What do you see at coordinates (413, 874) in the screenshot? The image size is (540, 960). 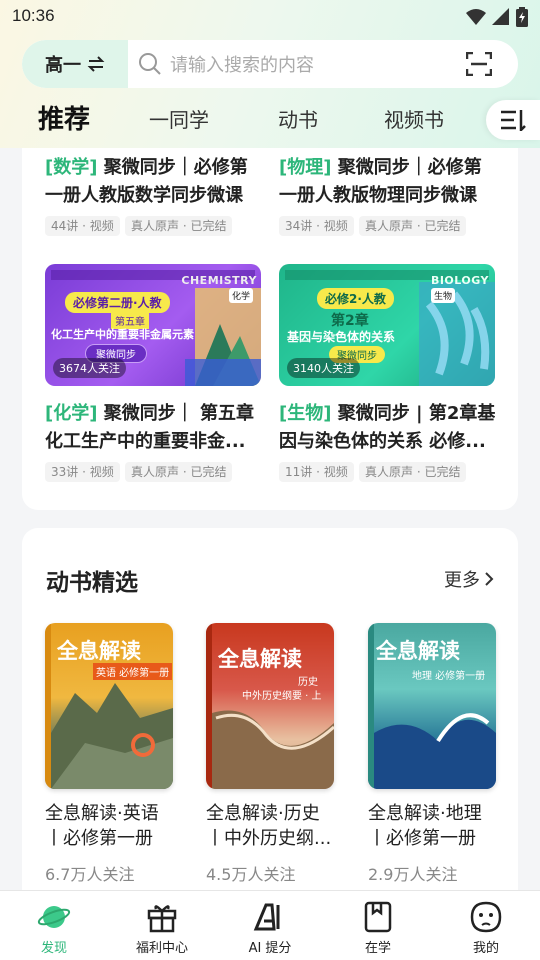 I see `book-followers: 2.9万人关注` at bounding box center [413, 874].